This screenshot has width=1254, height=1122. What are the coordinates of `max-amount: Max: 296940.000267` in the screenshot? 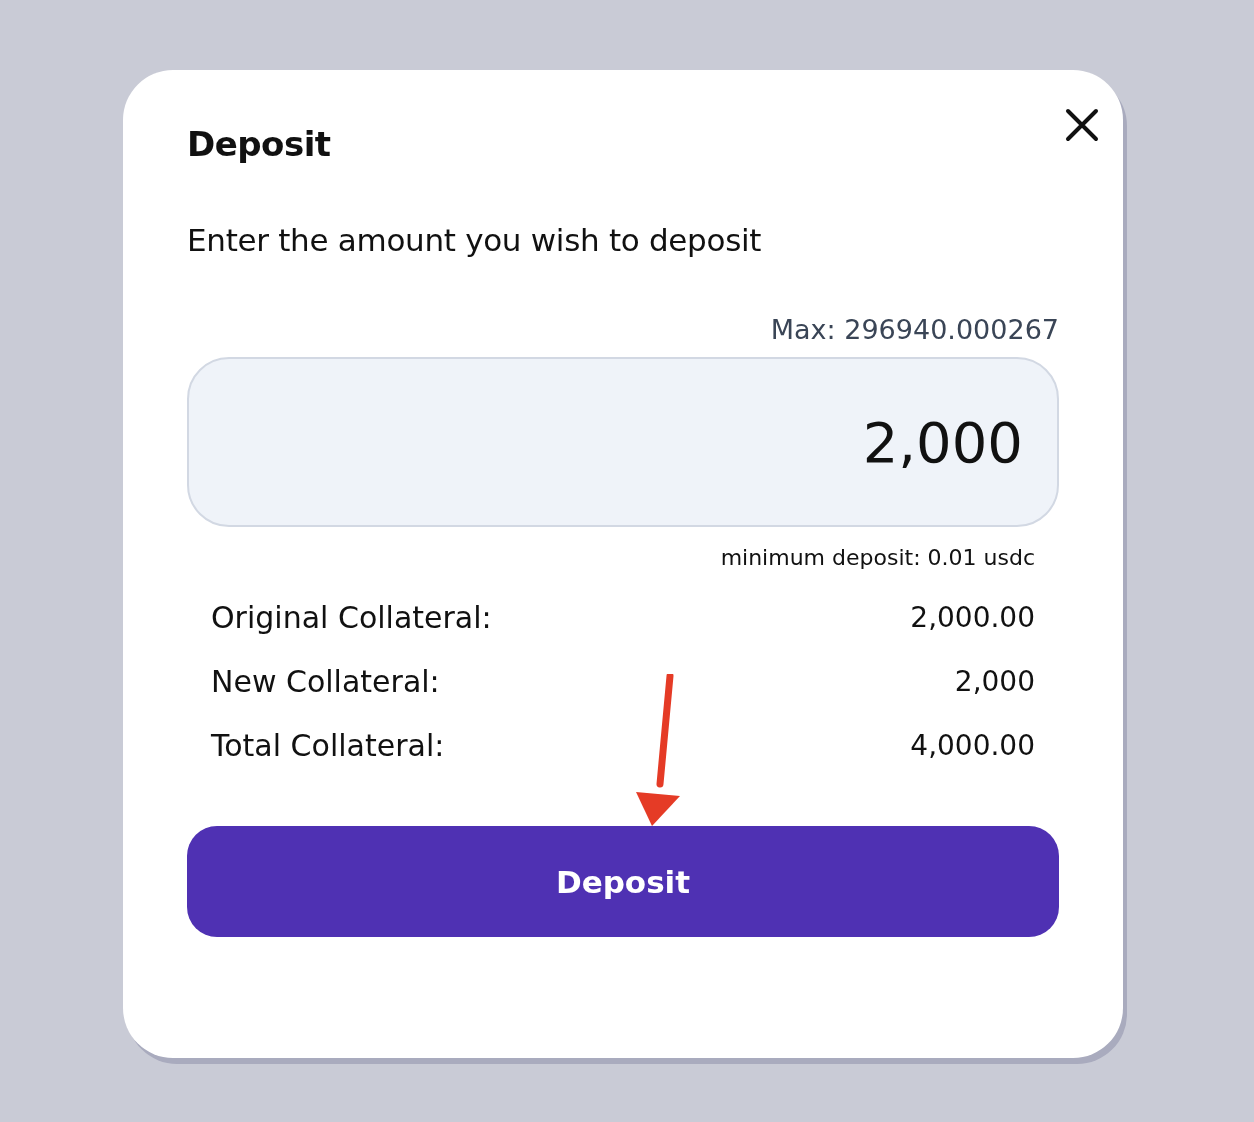 It's located at (914, 329).